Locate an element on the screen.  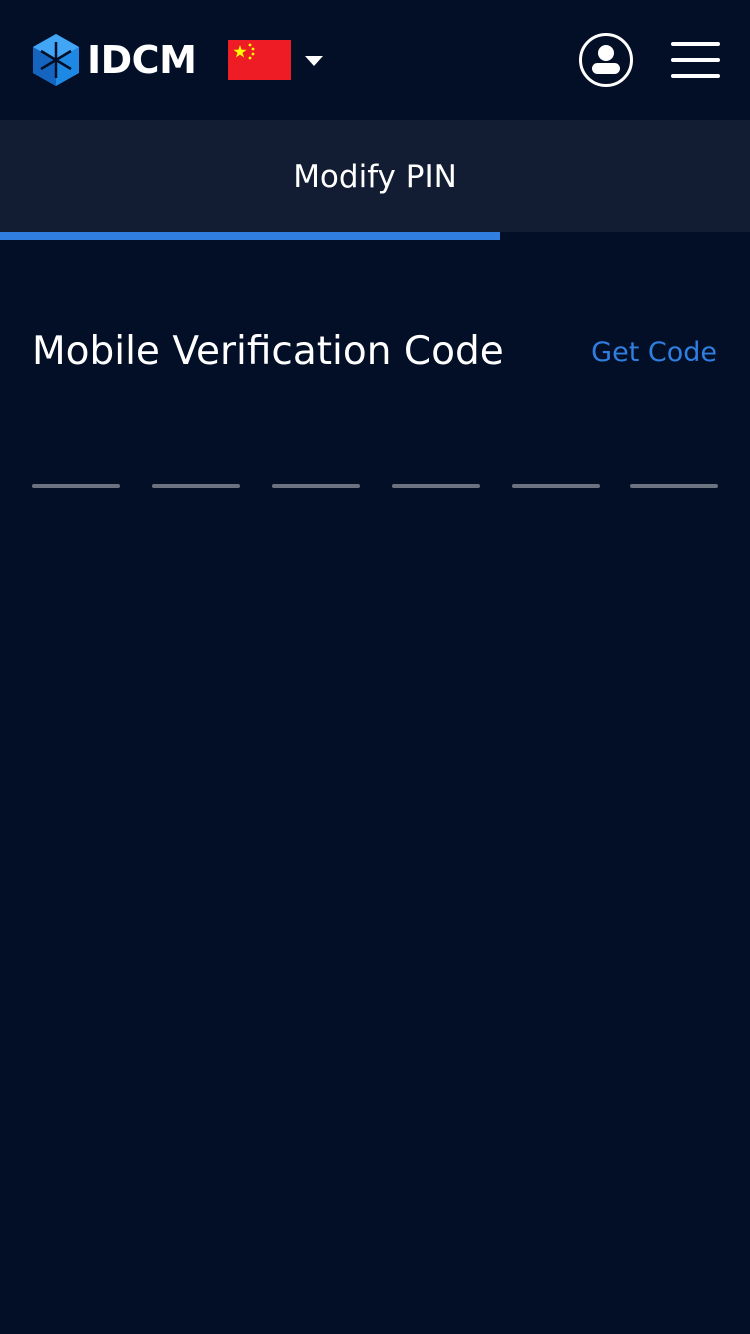
user-icon is located at coordinates (606, 60).